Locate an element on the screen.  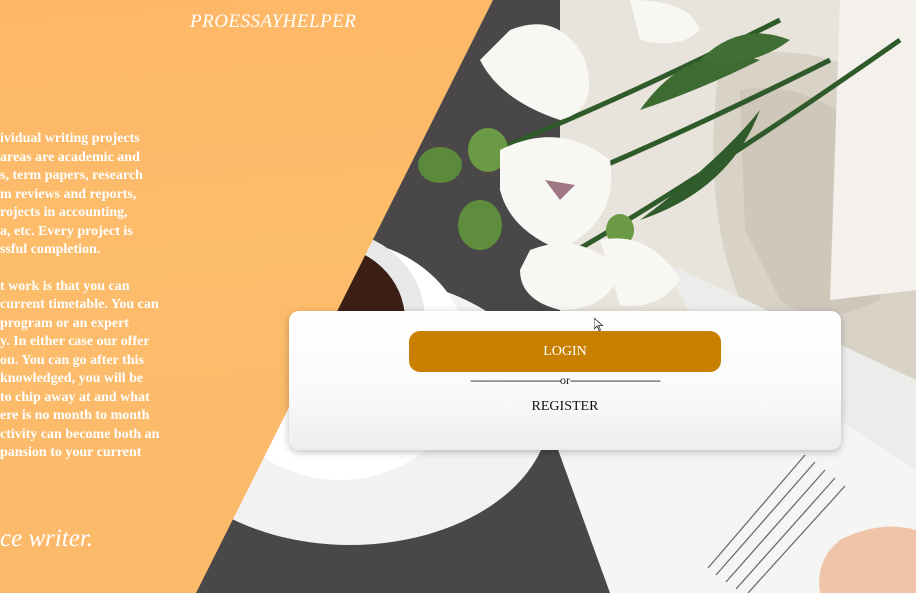
divider-or-text: or is located at coordinates (565, 380).